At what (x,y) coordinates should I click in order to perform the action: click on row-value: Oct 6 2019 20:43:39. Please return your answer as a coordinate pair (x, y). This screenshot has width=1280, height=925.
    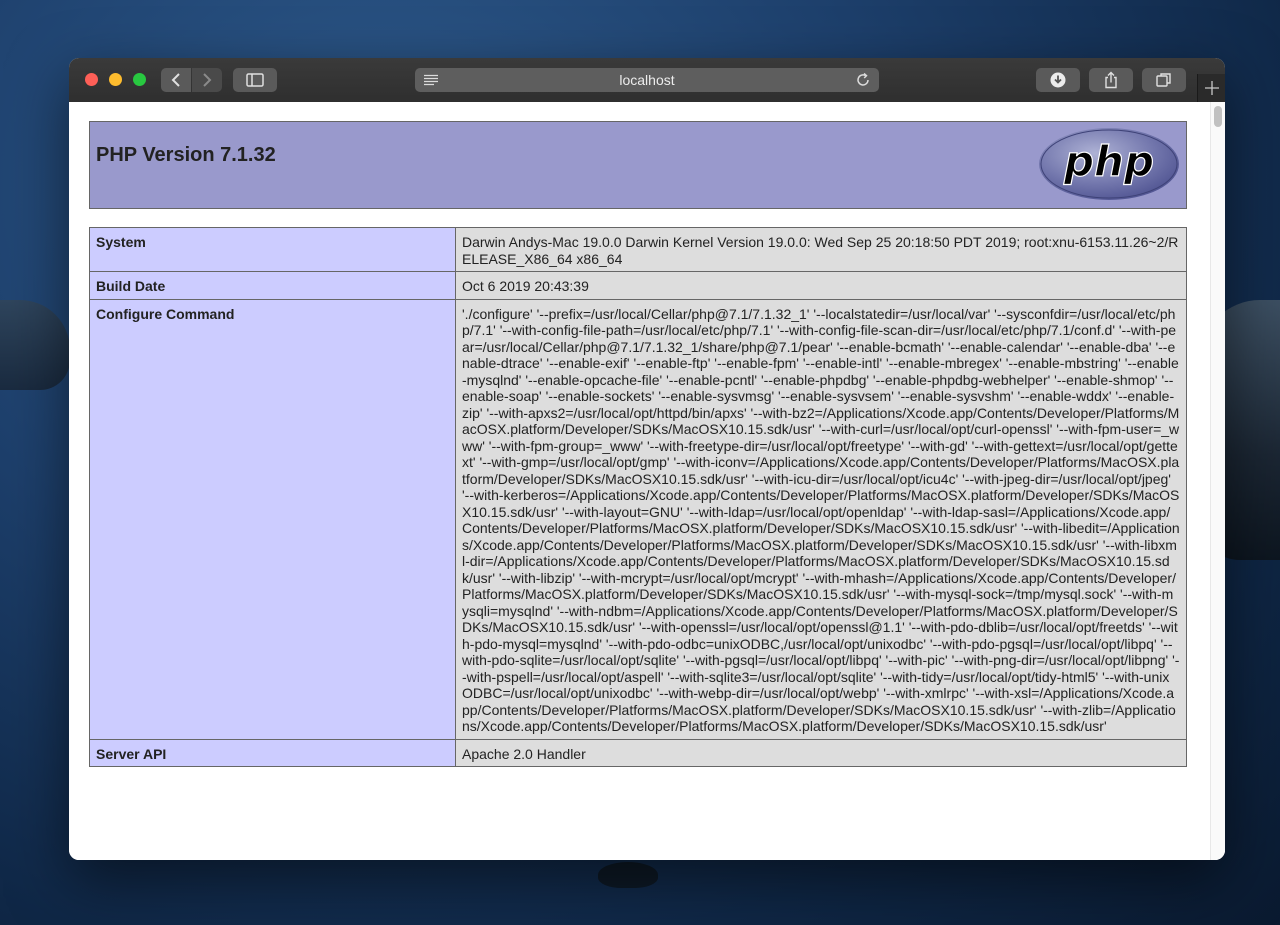
    Looking at the image, I should click on (821, 285).